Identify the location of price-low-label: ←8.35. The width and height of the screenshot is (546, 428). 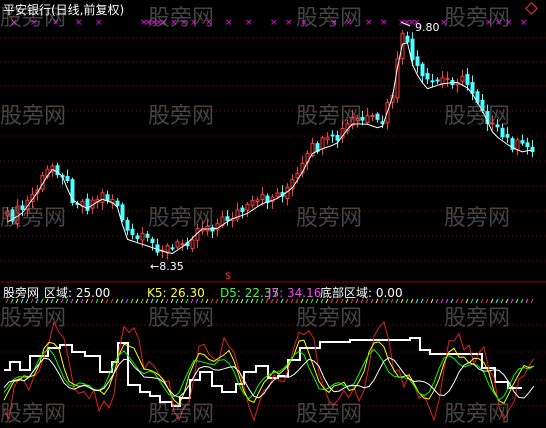
(167, 267).